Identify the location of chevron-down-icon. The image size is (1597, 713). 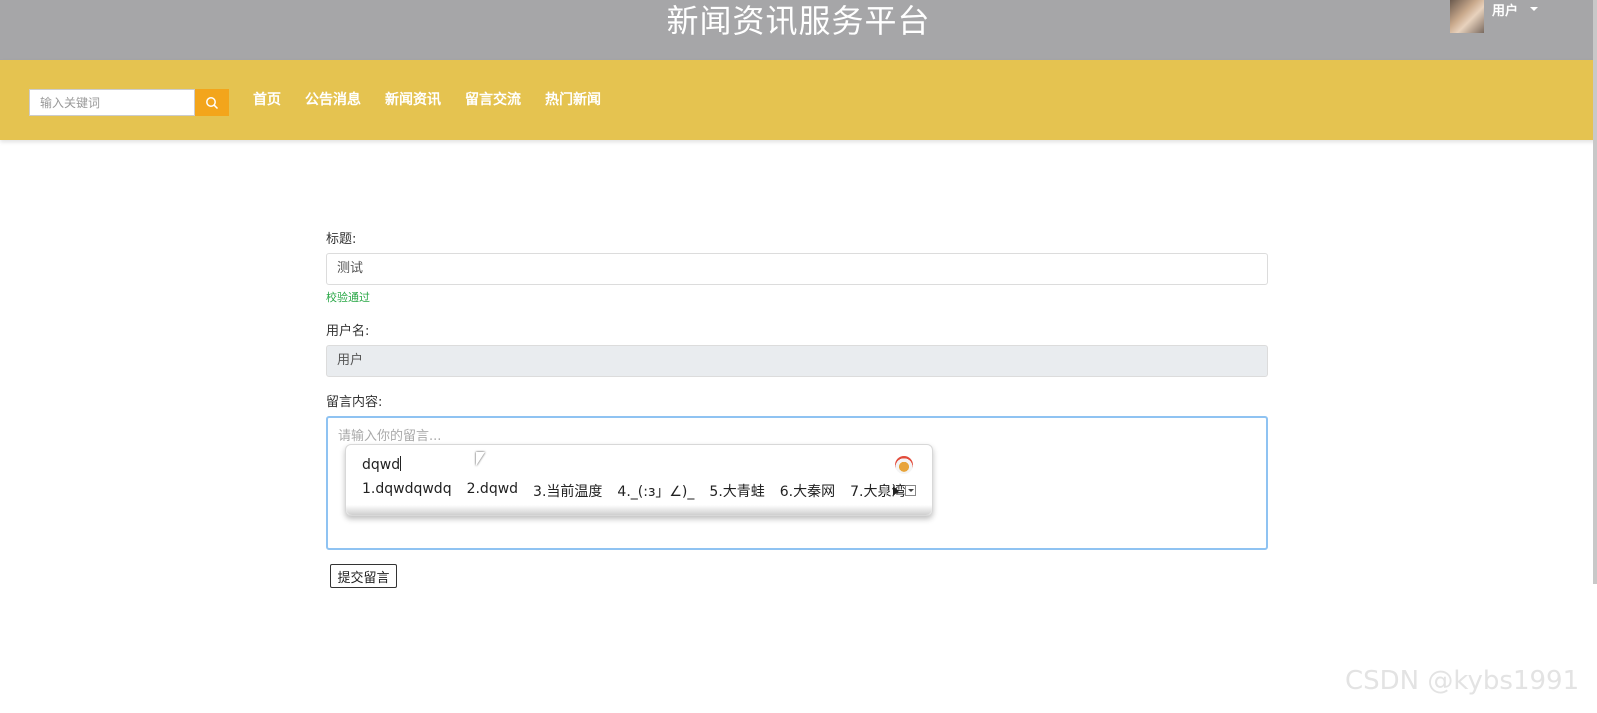
(1534, 9).